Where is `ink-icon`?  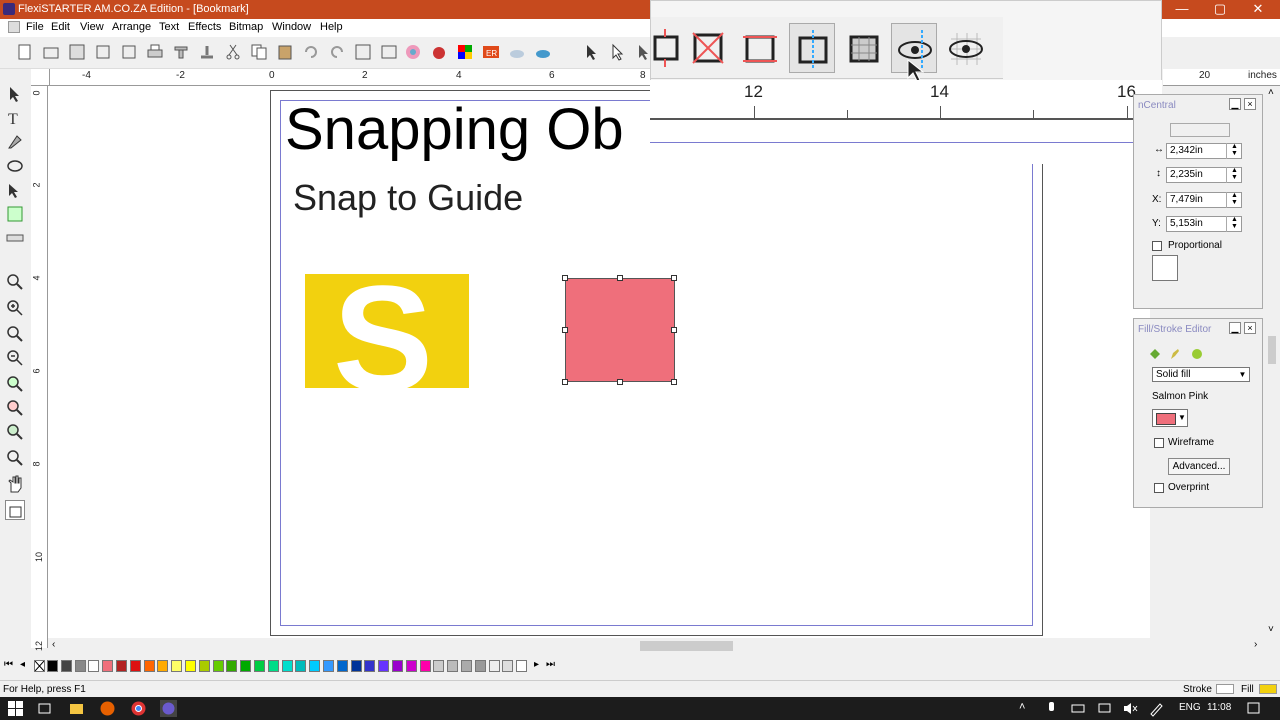
ink-icon is located at coordinates (439, 52).